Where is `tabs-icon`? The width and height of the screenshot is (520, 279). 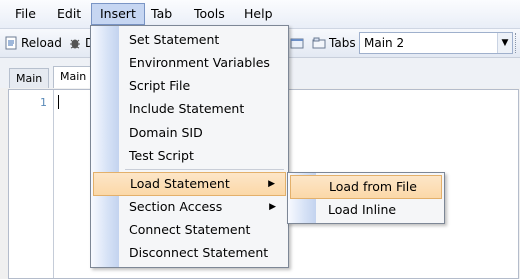 tabs-icon is located at coordinates (319, 43).